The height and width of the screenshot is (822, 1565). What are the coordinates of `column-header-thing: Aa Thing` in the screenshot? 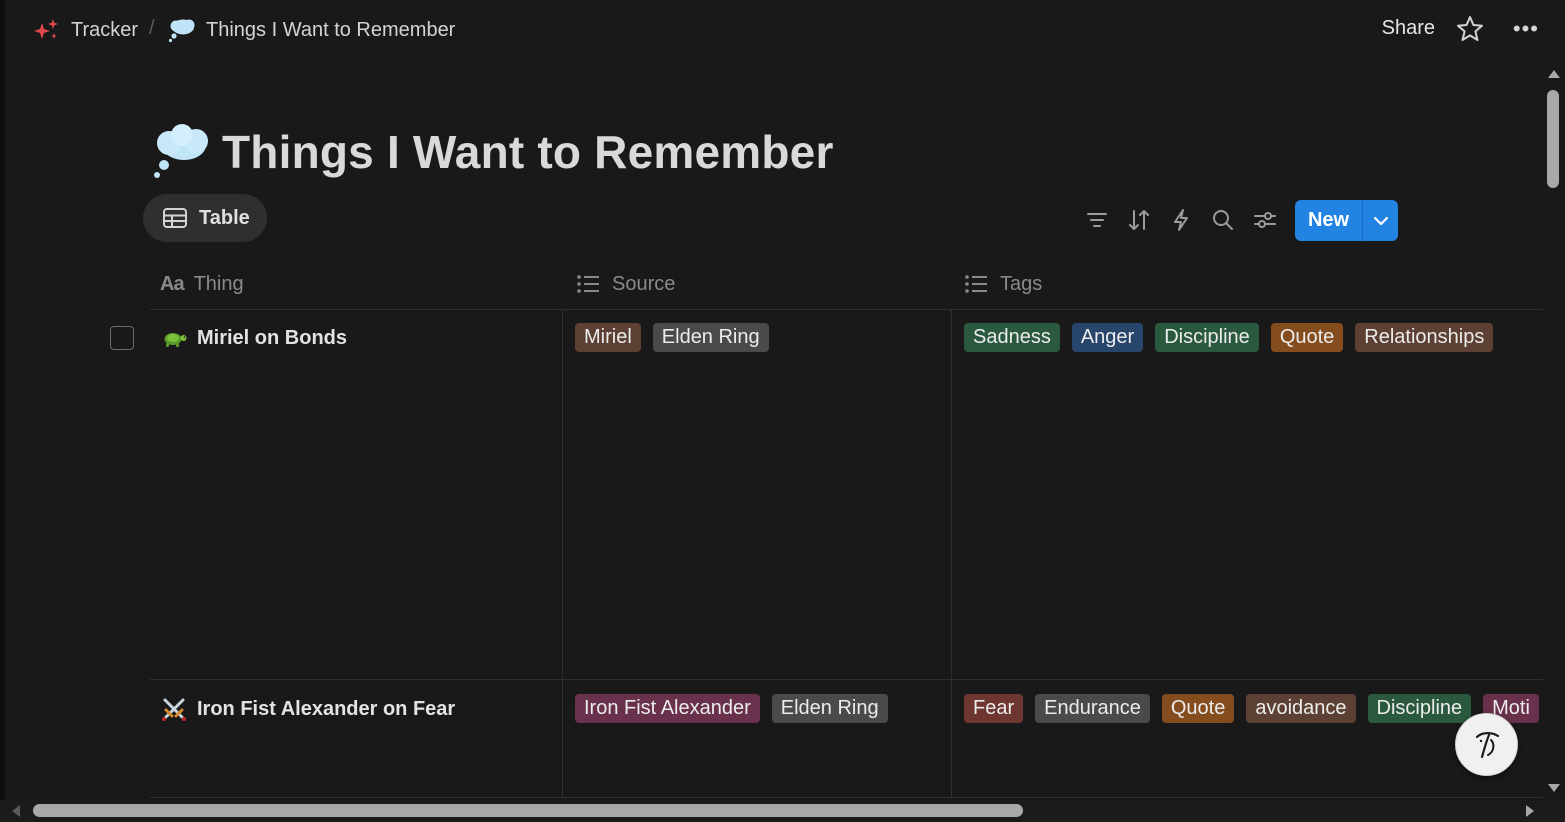 It's located at (202, 284).